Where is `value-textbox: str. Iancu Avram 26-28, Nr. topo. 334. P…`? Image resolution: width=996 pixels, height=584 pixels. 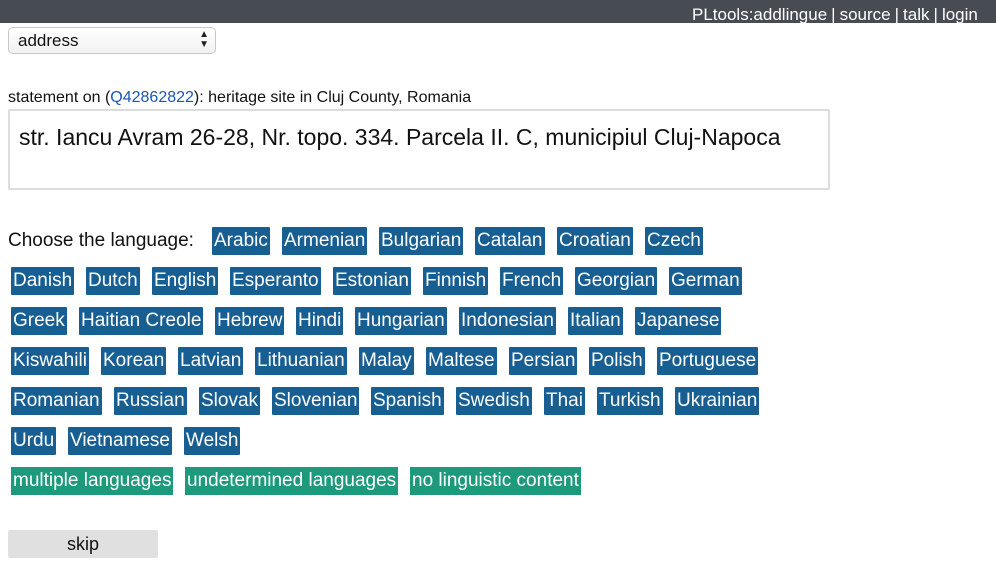 value-textbox: str. Iancu Avram 26-28, Nr. topo. 334. P… is located at coordinates (419, 149).